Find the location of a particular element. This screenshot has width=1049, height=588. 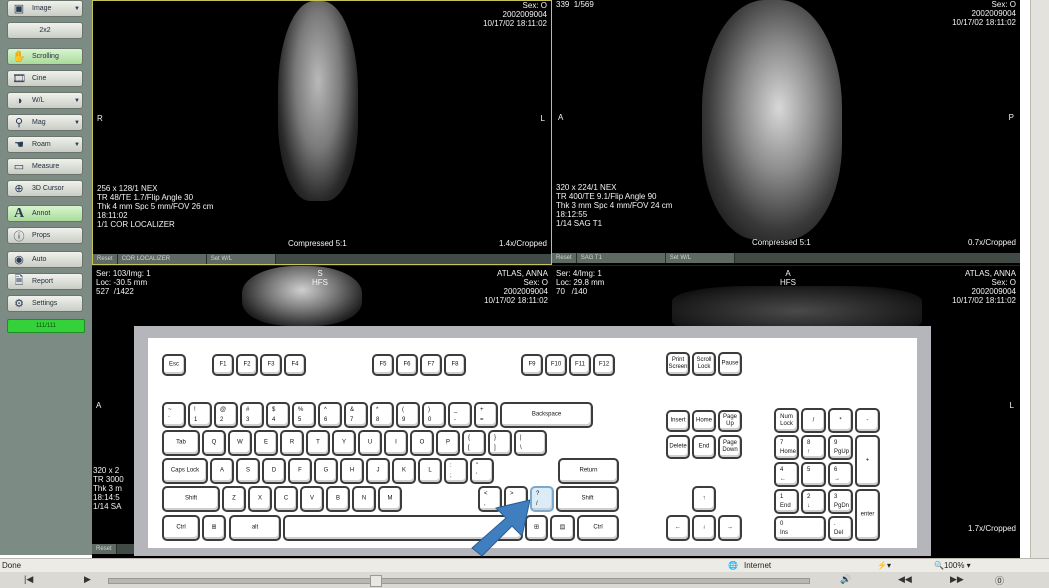

key-num-multiply: * is located at coordinates (840, 420).